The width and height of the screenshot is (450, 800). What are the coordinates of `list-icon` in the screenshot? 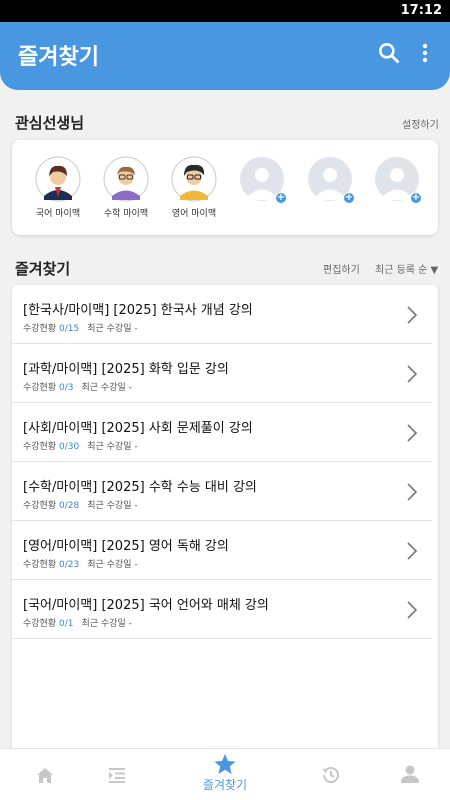 It's located at (117, 775).